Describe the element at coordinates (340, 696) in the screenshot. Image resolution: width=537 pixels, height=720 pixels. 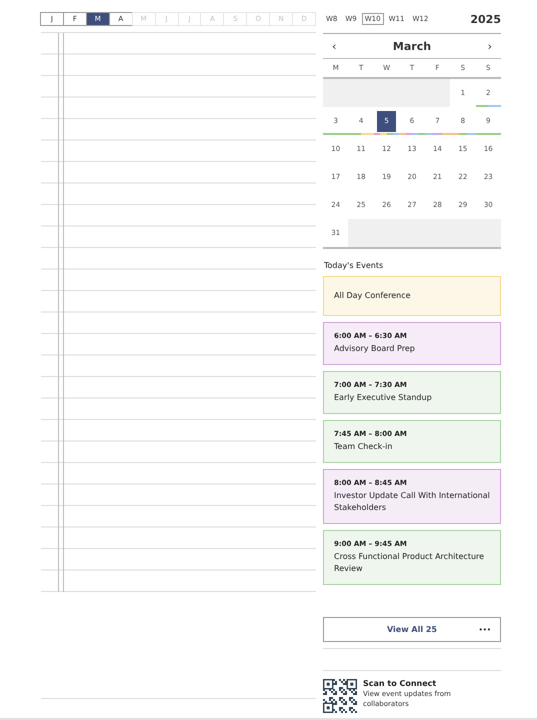
I see `qr-code-icon` at that location.